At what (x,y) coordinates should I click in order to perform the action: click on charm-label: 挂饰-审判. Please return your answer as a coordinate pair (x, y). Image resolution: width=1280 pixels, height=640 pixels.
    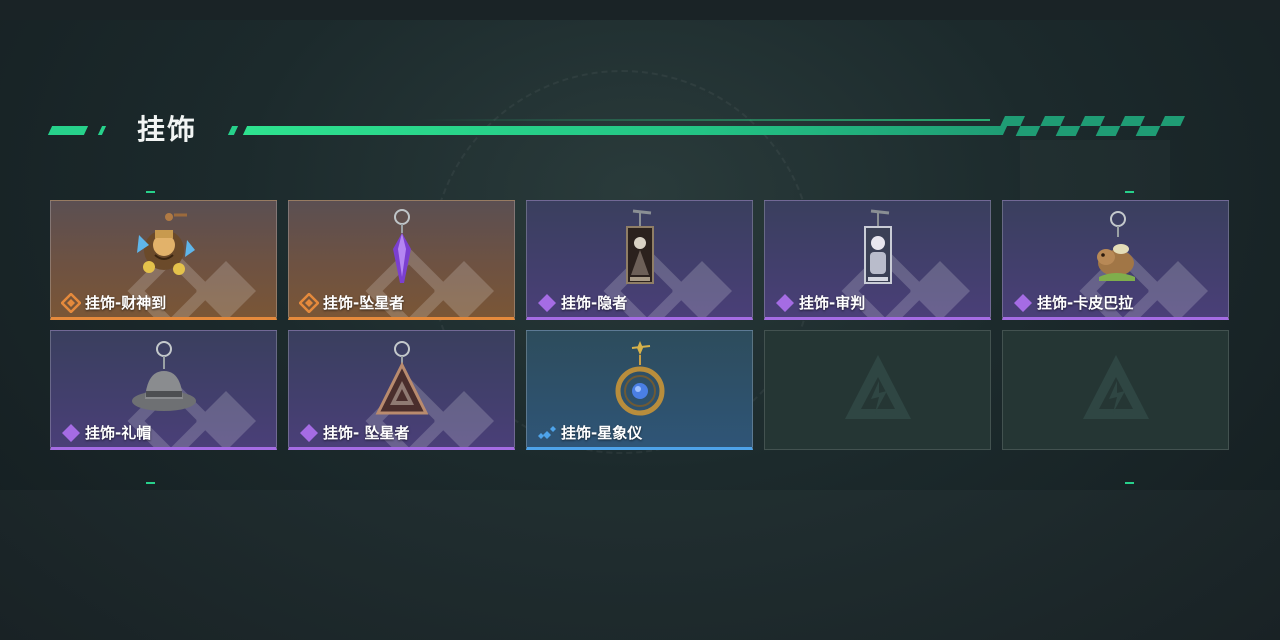
    Looking at the image, I should click on (820, 302).